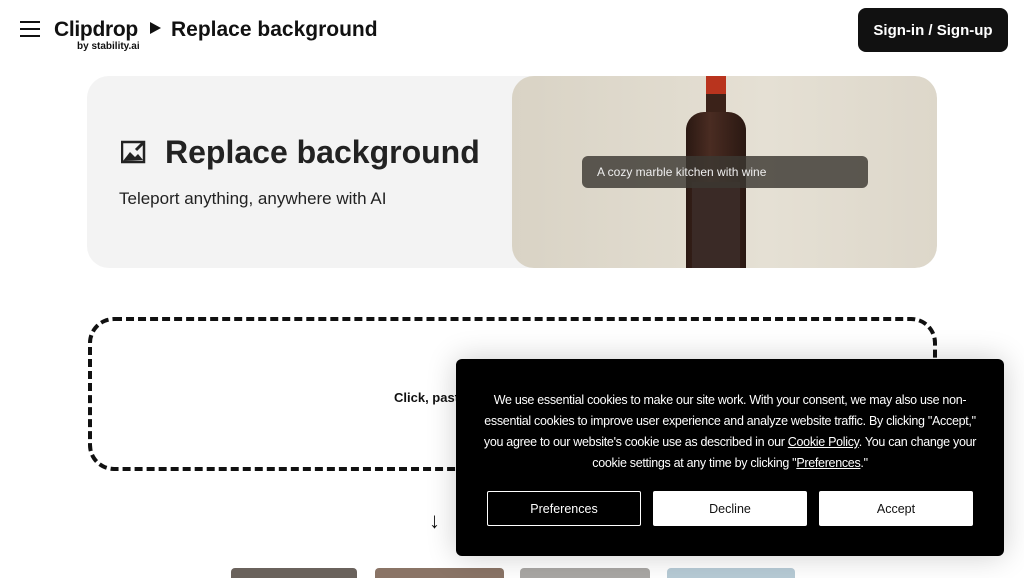  What do you see at coordinates (564, 508) in the screenshot?
I see `preferences-button: Preferences` at bounding box center [564, 508].